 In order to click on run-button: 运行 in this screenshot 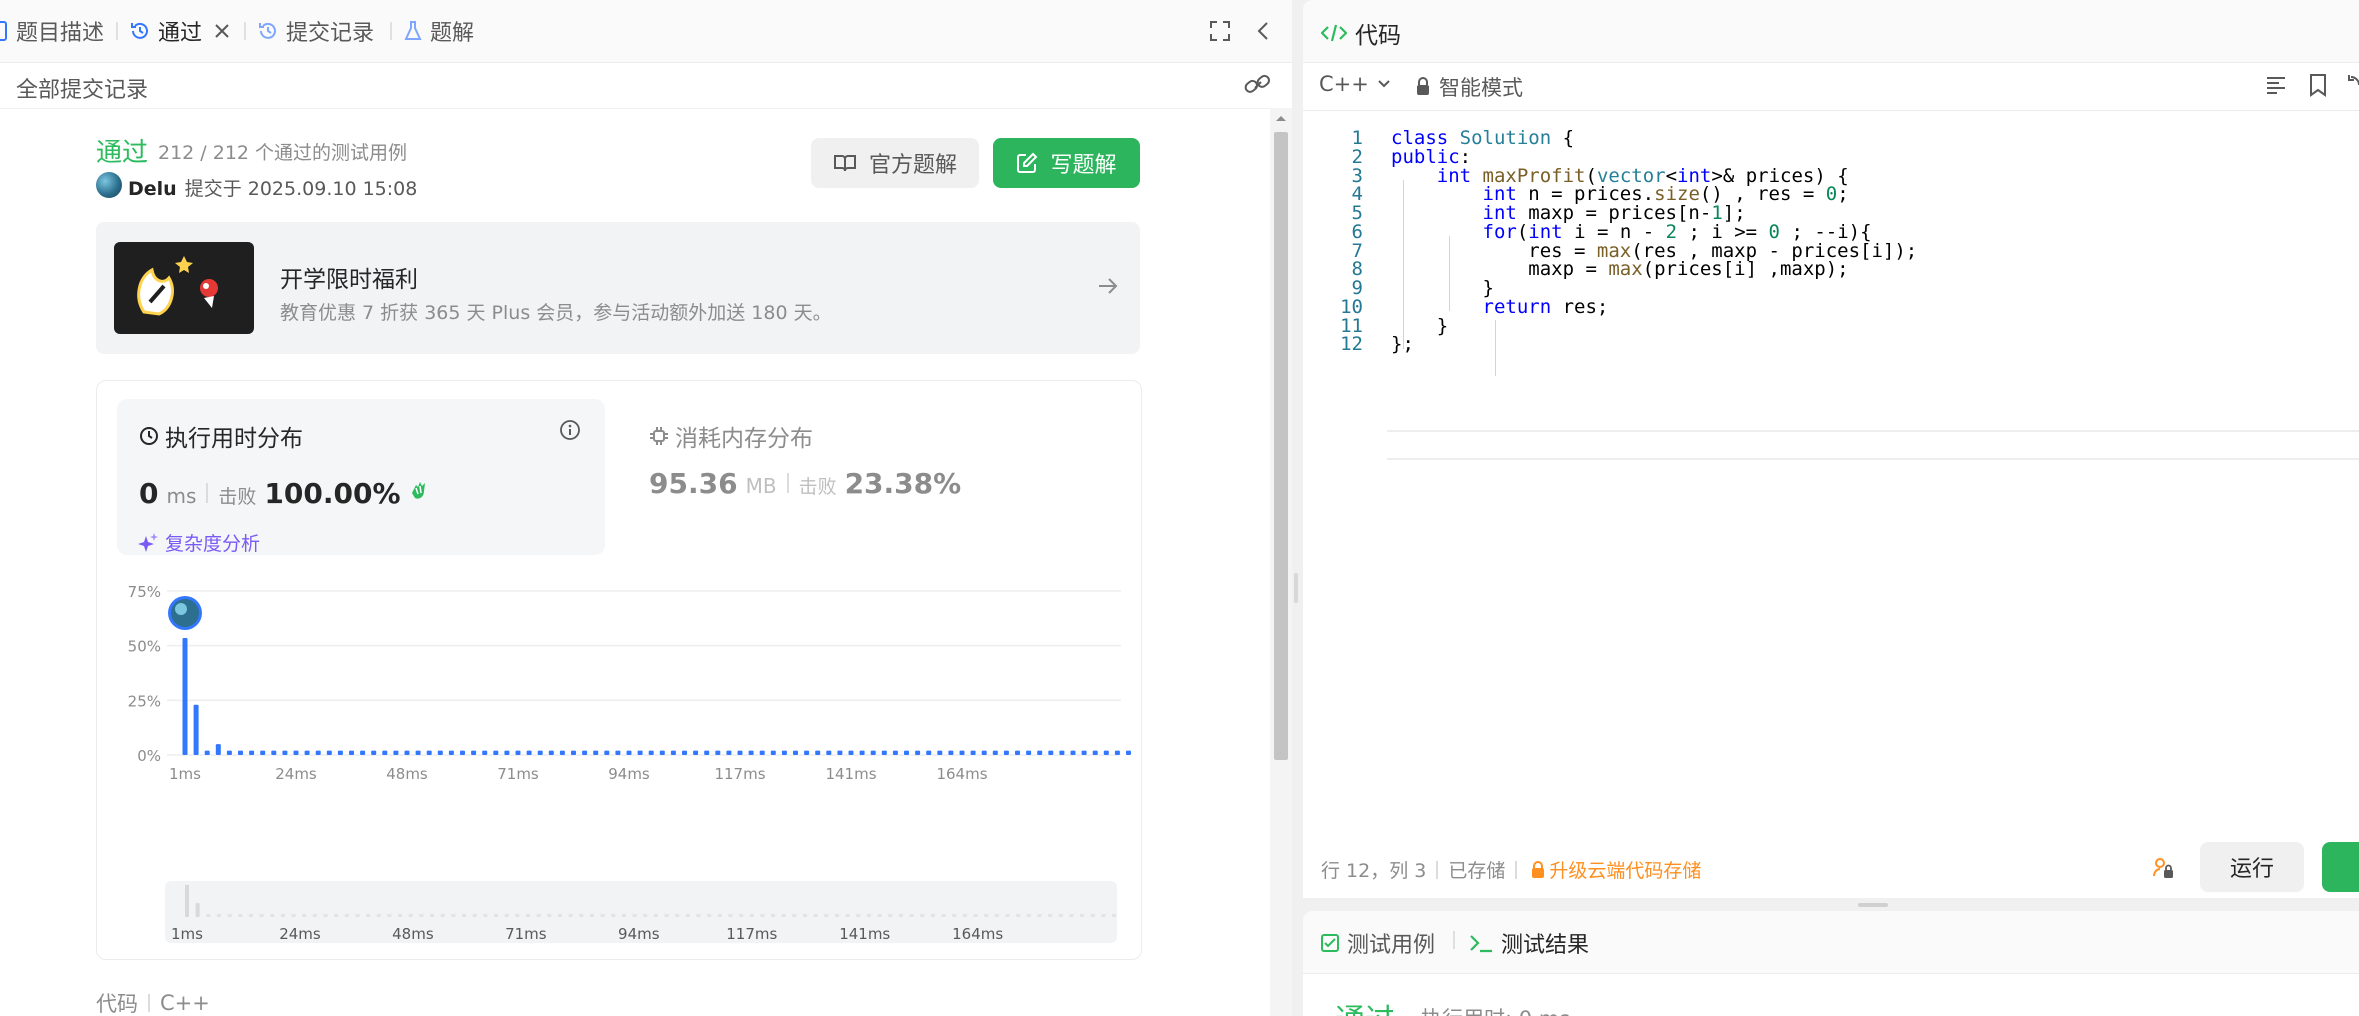, I will do `click(2252, 867)`.